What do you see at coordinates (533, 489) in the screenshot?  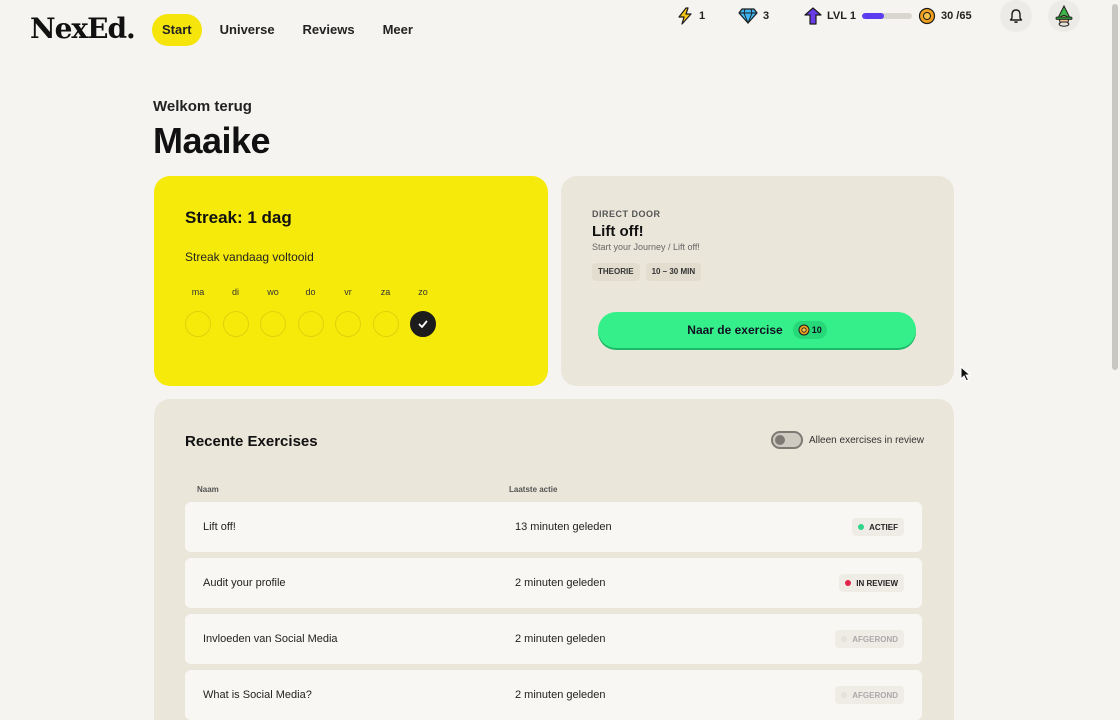 I see `column-header-last-action: Laatste actie` at bounding box center [533, 489].